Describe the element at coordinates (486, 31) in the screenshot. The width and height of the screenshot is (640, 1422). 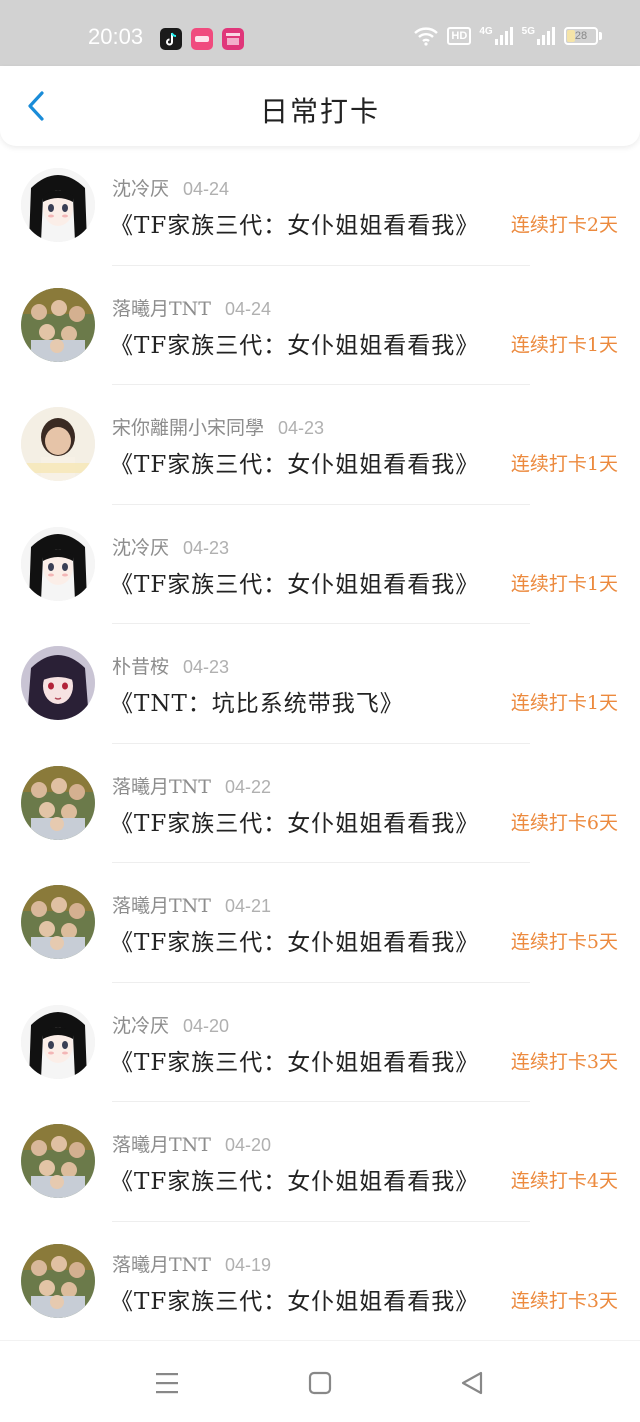
I see `net-4g-label: 4G` at that location.